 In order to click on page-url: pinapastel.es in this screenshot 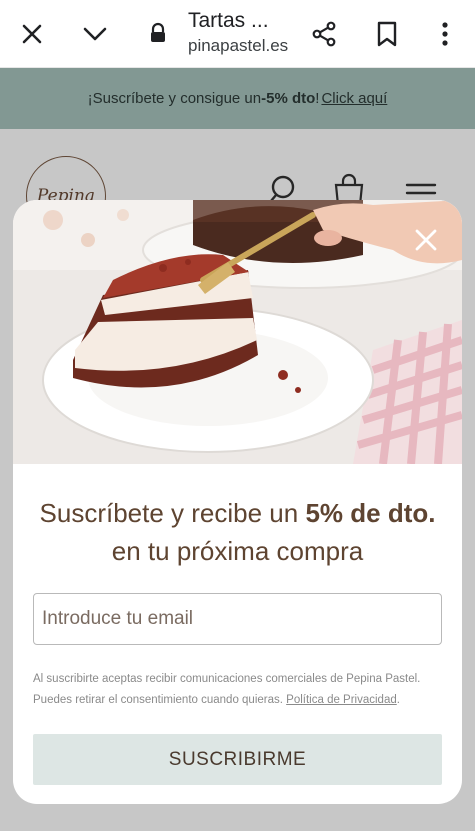, I will do `click(238, 45)`.